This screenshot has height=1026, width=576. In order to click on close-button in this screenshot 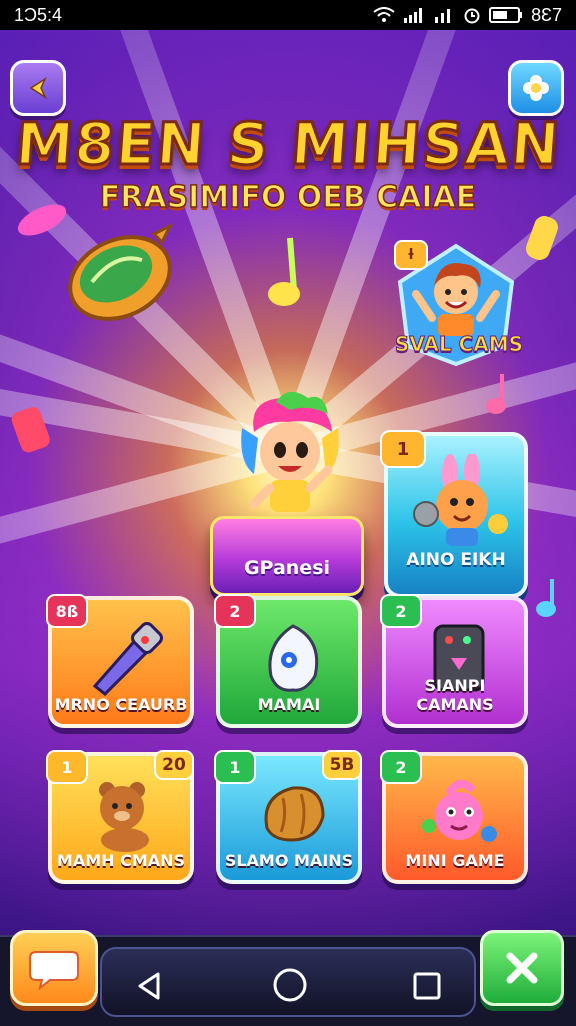, I will do `click(522, 968)`.